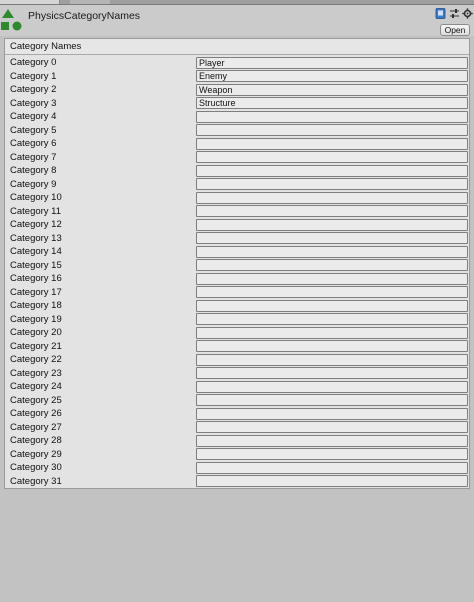  I want to click on category-row: Category 22, so click(237, 360).